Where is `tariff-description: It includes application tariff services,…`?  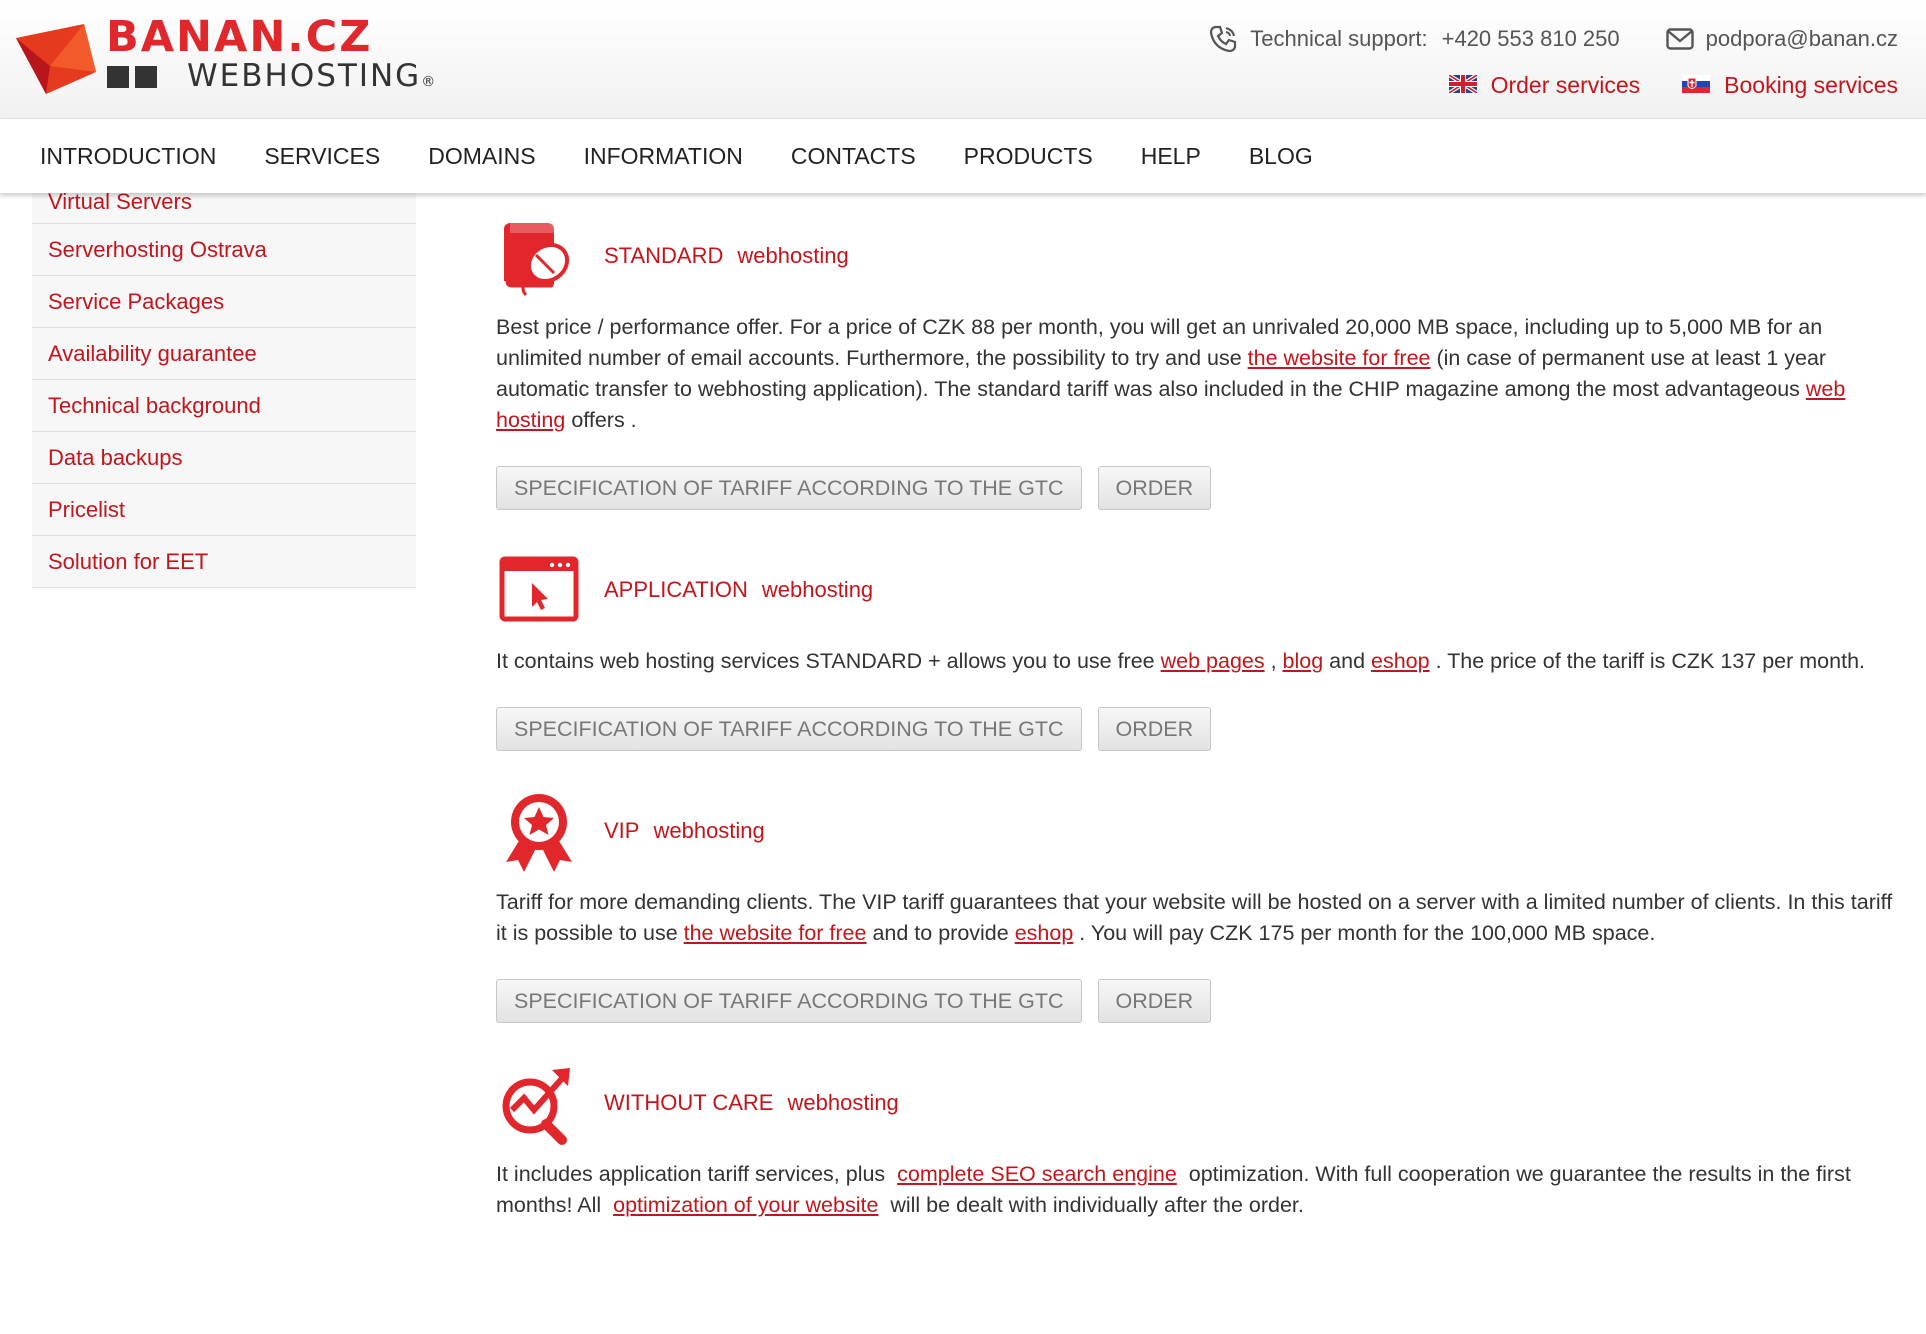 tariff-description: It includes application tariff services,… is located at coordinates (1176, 1189).